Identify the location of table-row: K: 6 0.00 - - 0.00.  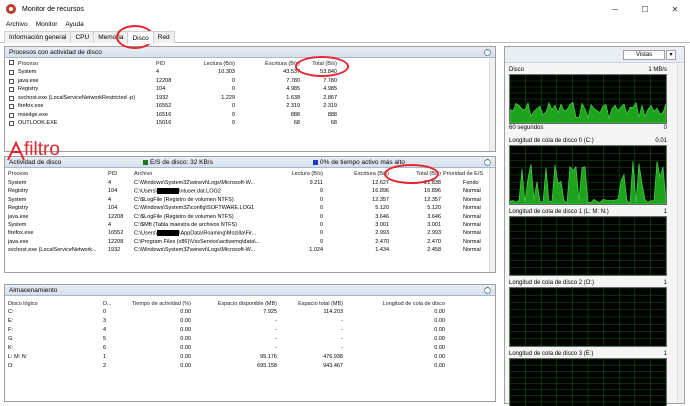
(250, 349).